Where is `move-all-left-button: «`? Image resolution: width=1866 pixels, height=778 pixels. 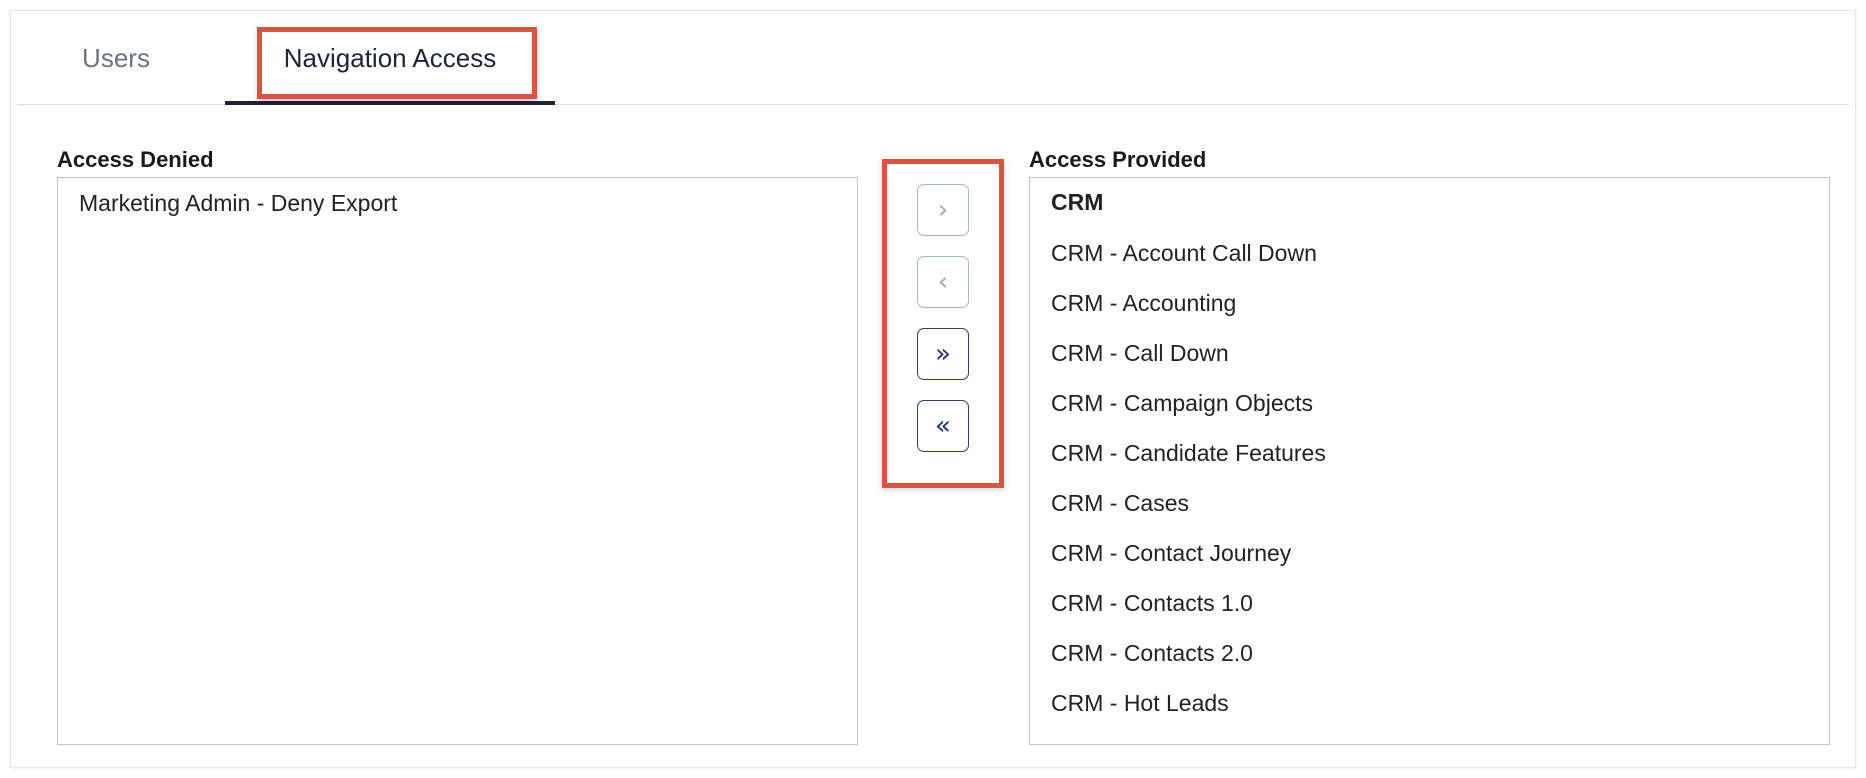
move-all-left-button: « is located at coordinates (943, 426).